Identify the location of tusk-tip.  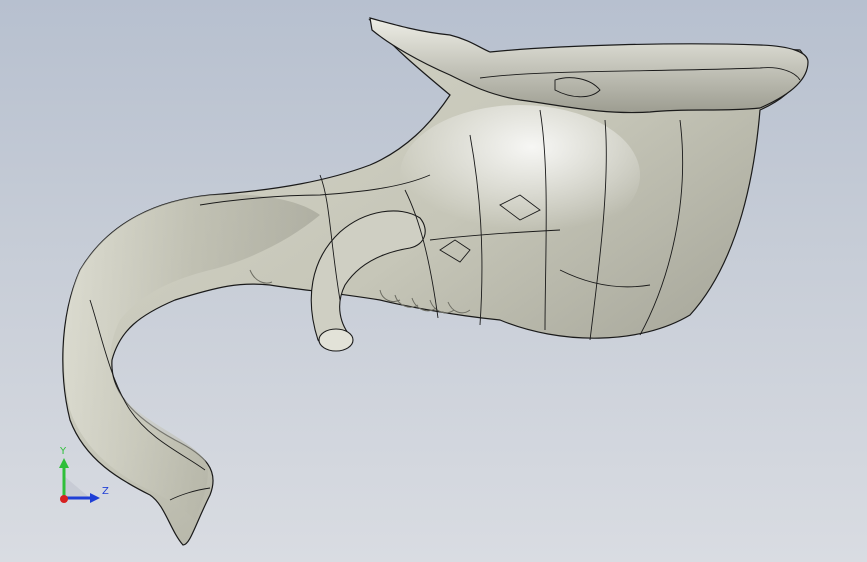
(336, 340).